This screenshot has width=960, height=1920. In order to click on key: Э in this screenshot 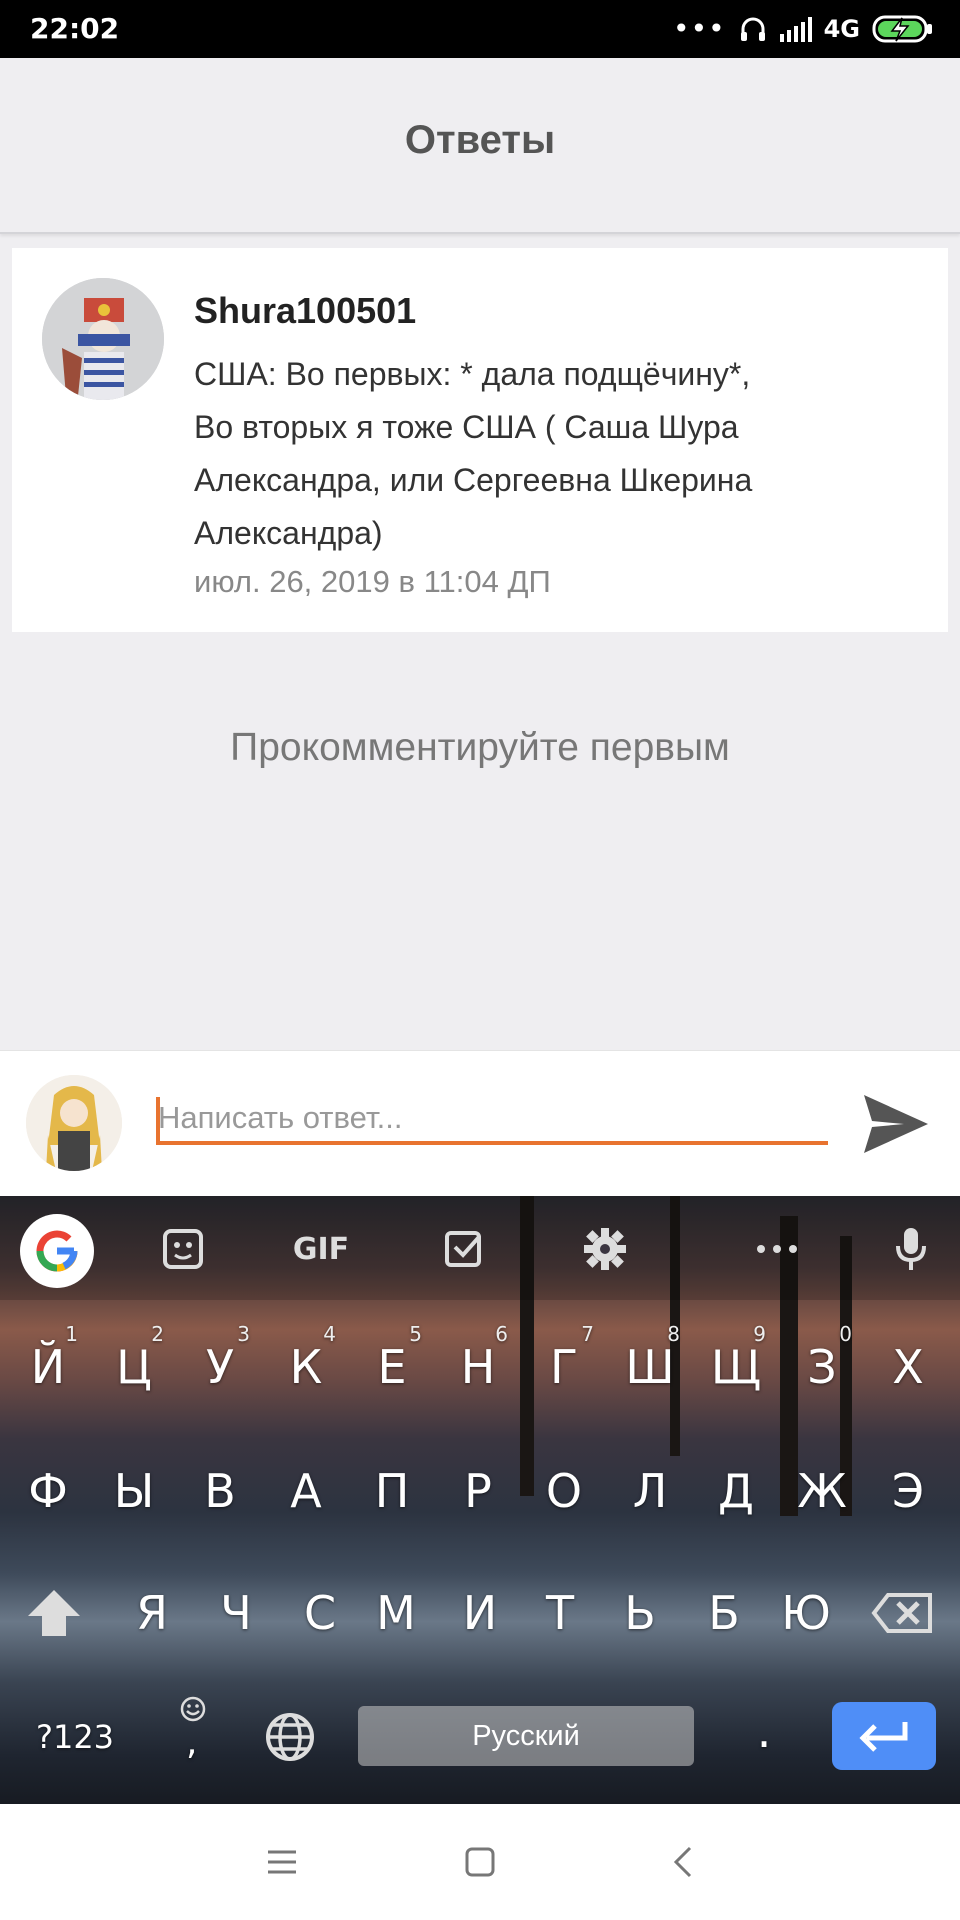, I will do `click(908, 1491)`.